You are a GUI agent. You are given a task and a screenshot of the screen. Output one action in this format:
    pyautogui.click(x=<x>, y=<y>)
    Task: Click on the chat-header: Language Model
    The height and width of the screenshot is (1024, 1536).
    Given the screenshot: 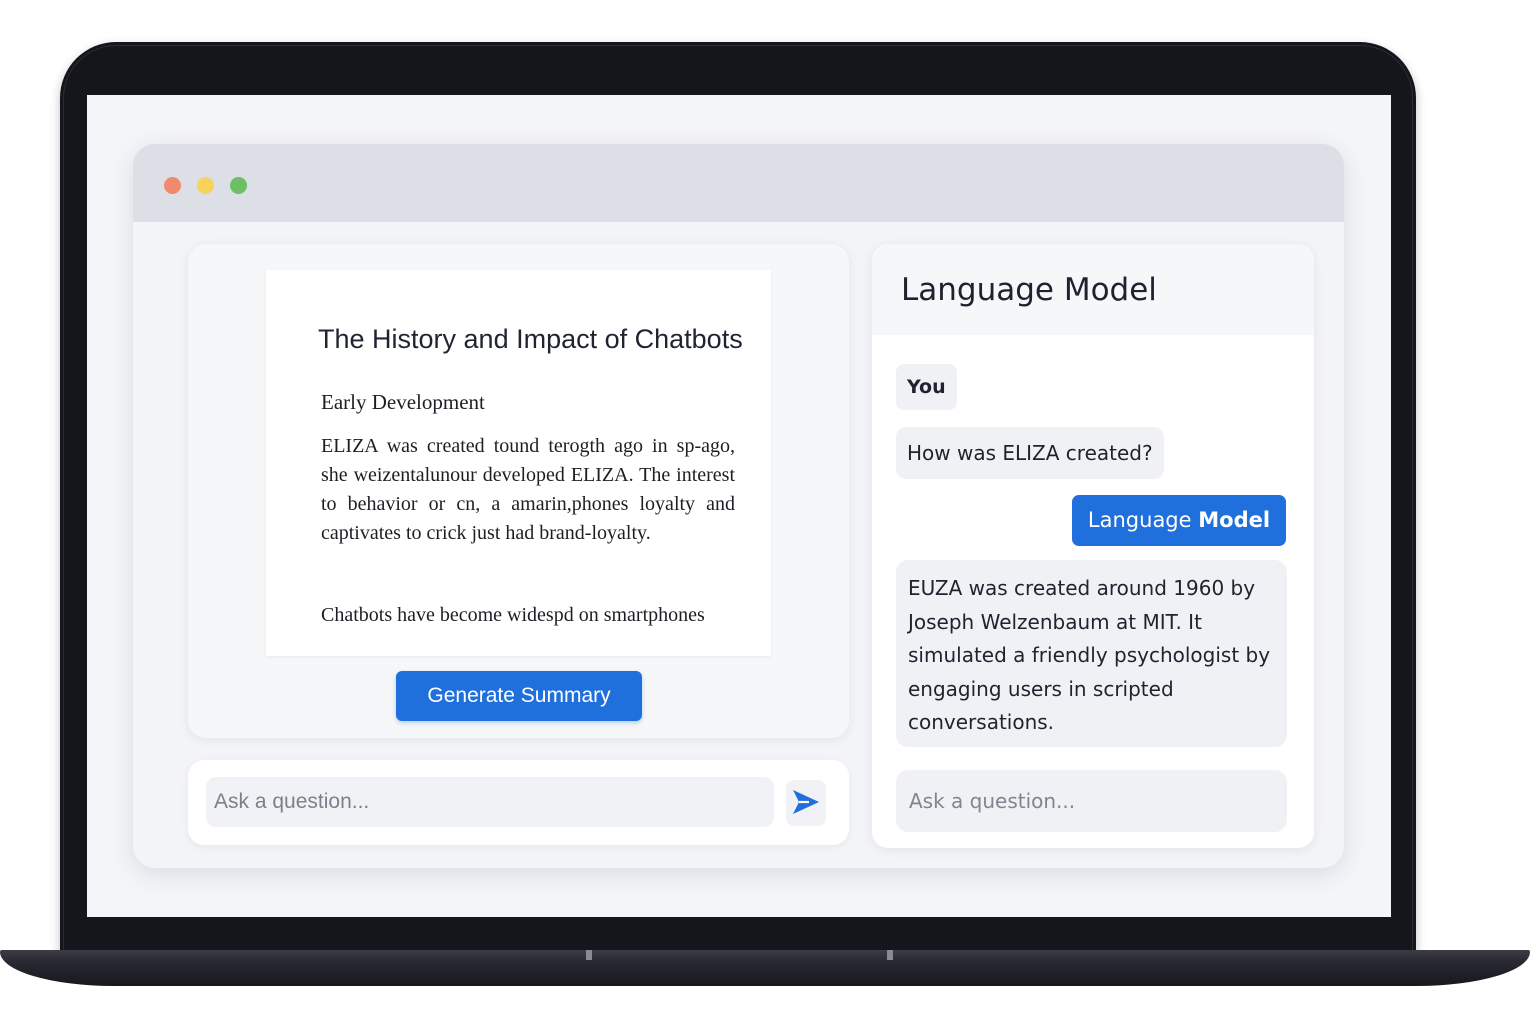 What is the action you would take?
    pyautogui.click(x=1093, y=289)
    